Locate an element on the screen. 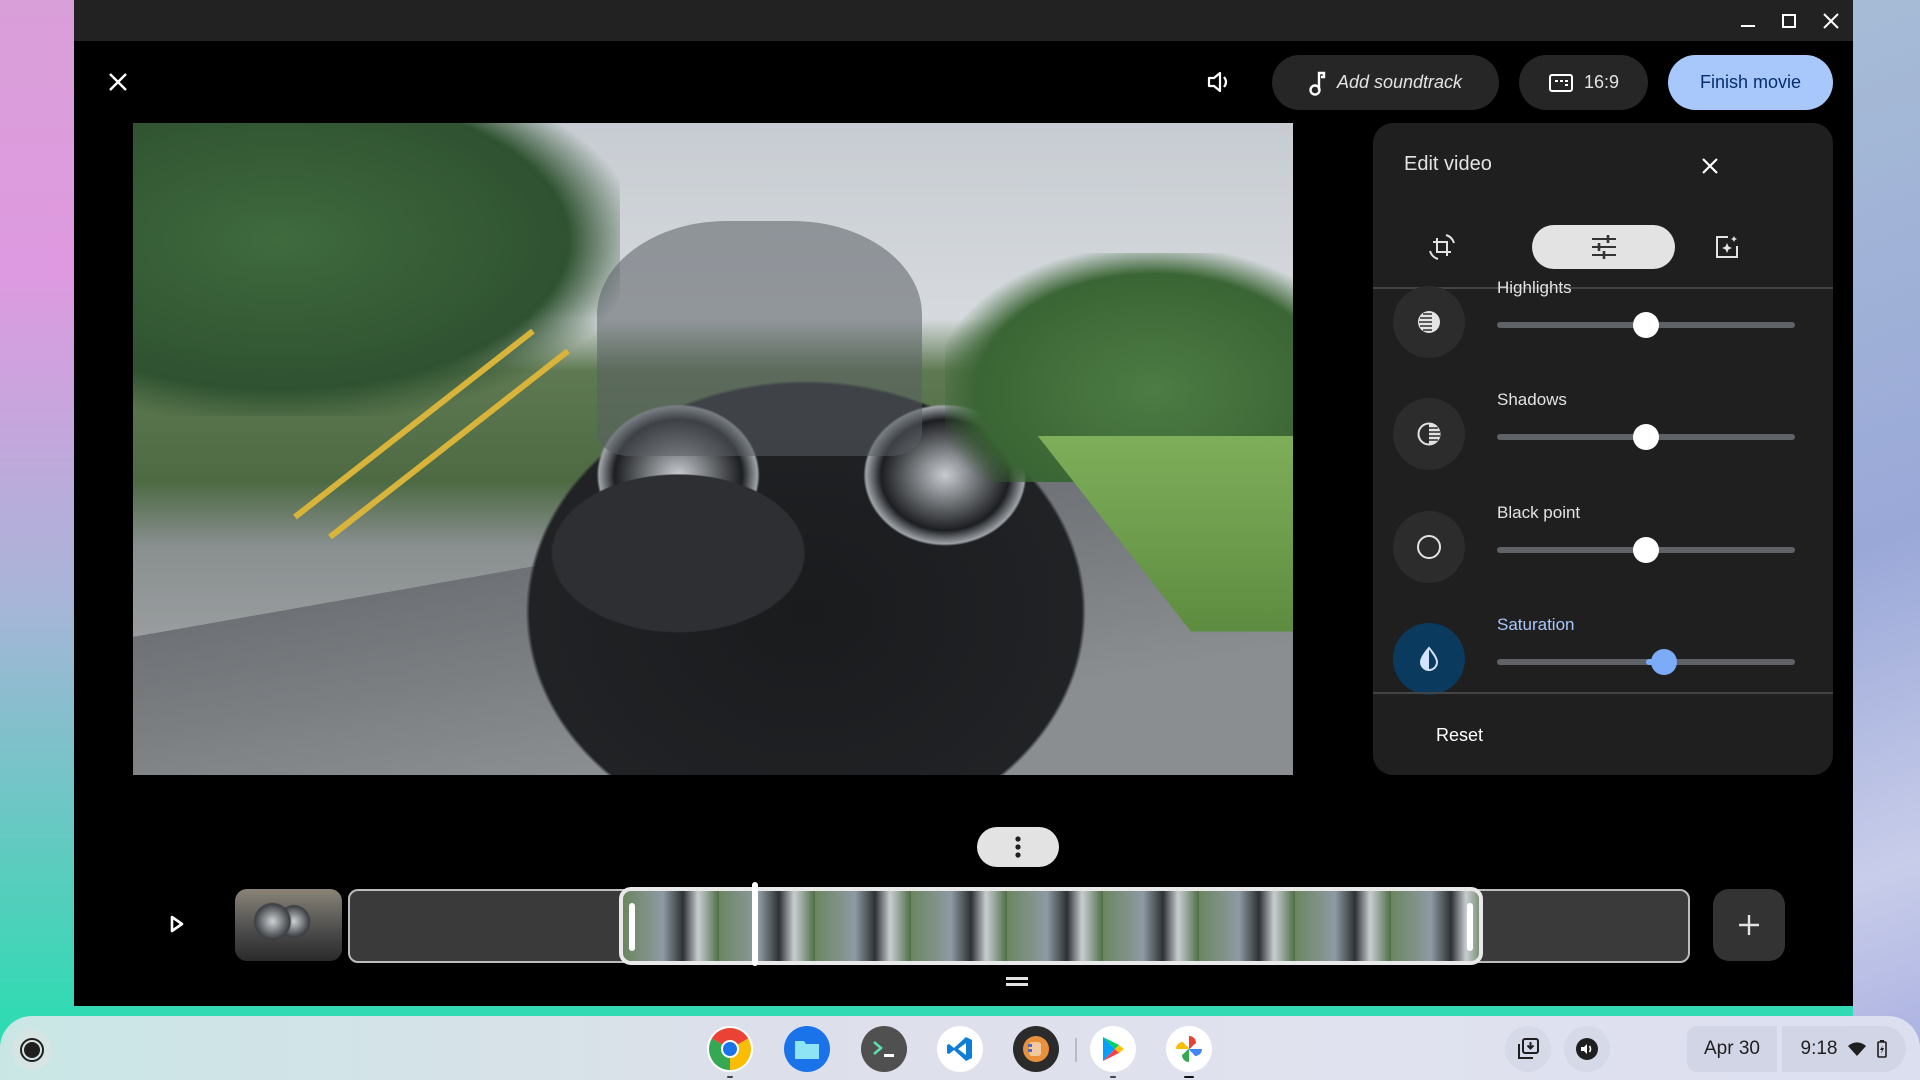  app-terminal is located at coordinates (884, 1049).